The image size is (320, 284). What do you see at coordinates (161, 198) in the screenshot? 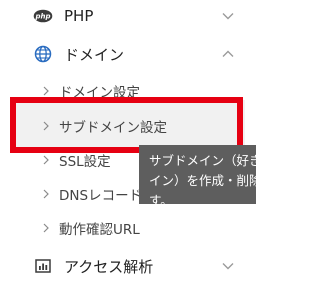
I see `tooltip-line: す。` at bounding box center [161, 198].